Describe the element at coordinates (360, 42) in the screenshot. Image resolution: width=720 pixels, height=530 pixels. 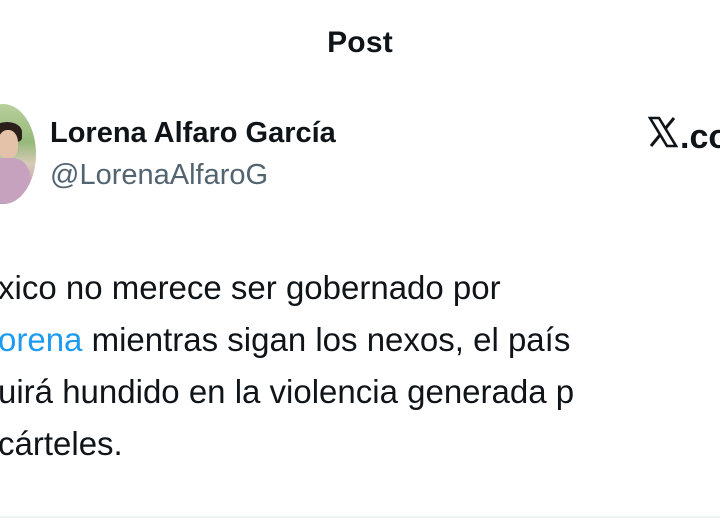
I see `page-title: Post` at that location.